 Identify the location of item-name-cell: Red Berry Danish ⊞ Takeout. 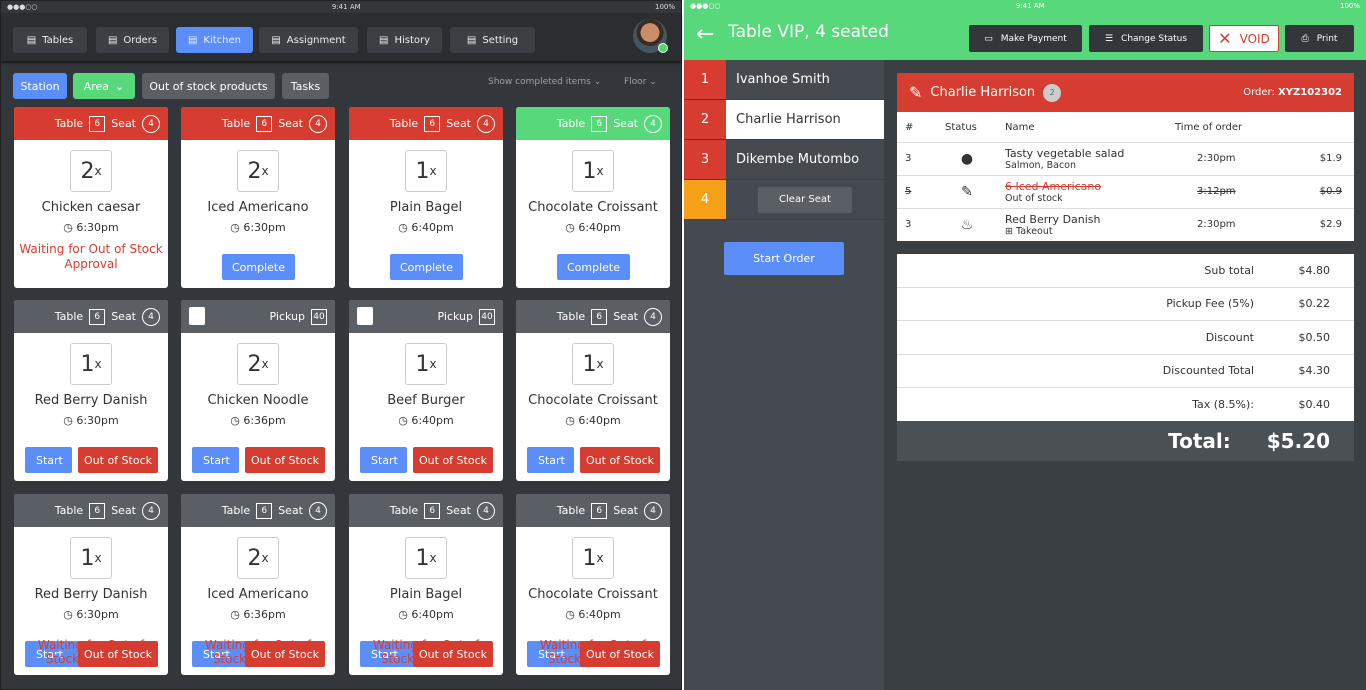
(1082, 224).